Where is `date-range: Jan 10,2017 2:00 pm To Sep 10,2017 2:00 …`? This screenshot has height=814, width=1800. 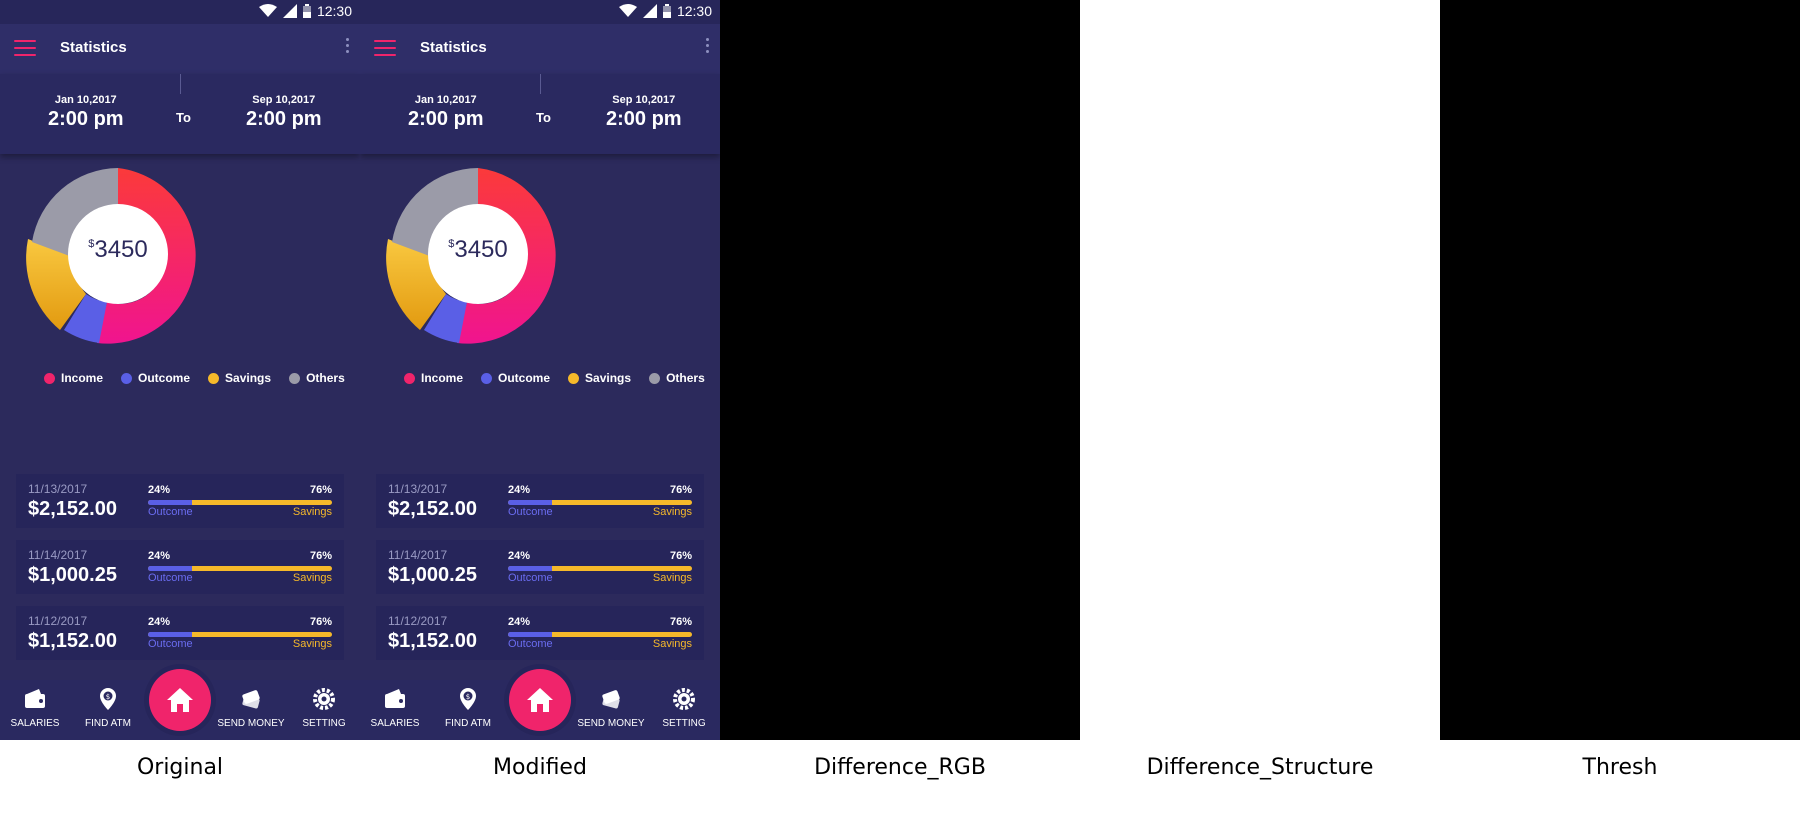 date-range: Jan 10,2017 2:00 pm To Sep 10,2017 2:00 … is located at coordinates (540, 114).